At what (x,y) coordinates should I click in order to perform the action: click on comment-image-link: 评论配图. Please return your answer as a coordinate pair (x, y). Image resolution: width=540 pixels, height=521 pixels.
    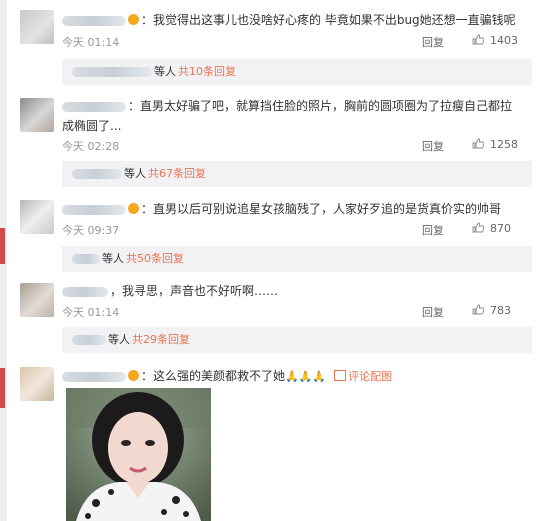
    Looking at the image, I should click on (363, 376).